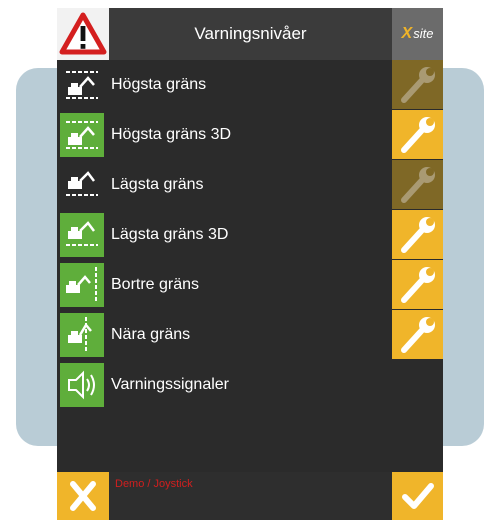 The width and height of the screenshot is (484, 525). What do you see at coordinates (250, 135) in the screenshot?
I see `list-item-upper-limit-3d: Högsta gräns 3D` at bounding box center [250, 135].